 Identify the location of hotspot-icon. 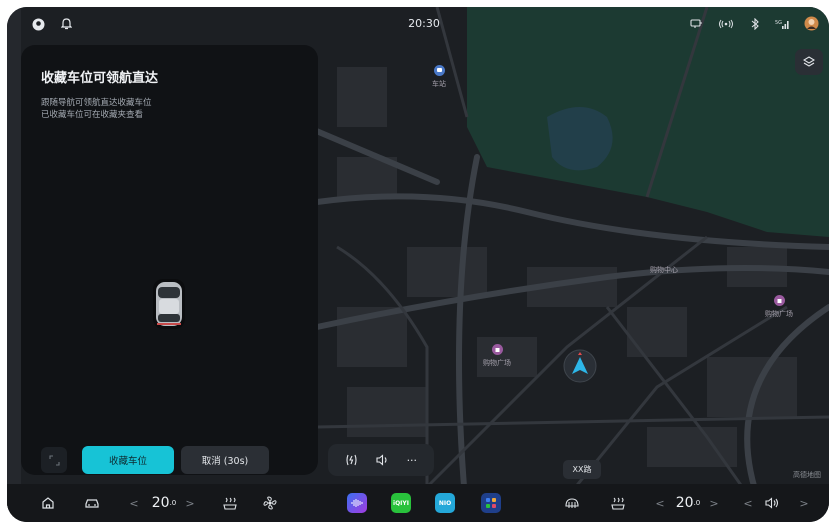
(726, 24).